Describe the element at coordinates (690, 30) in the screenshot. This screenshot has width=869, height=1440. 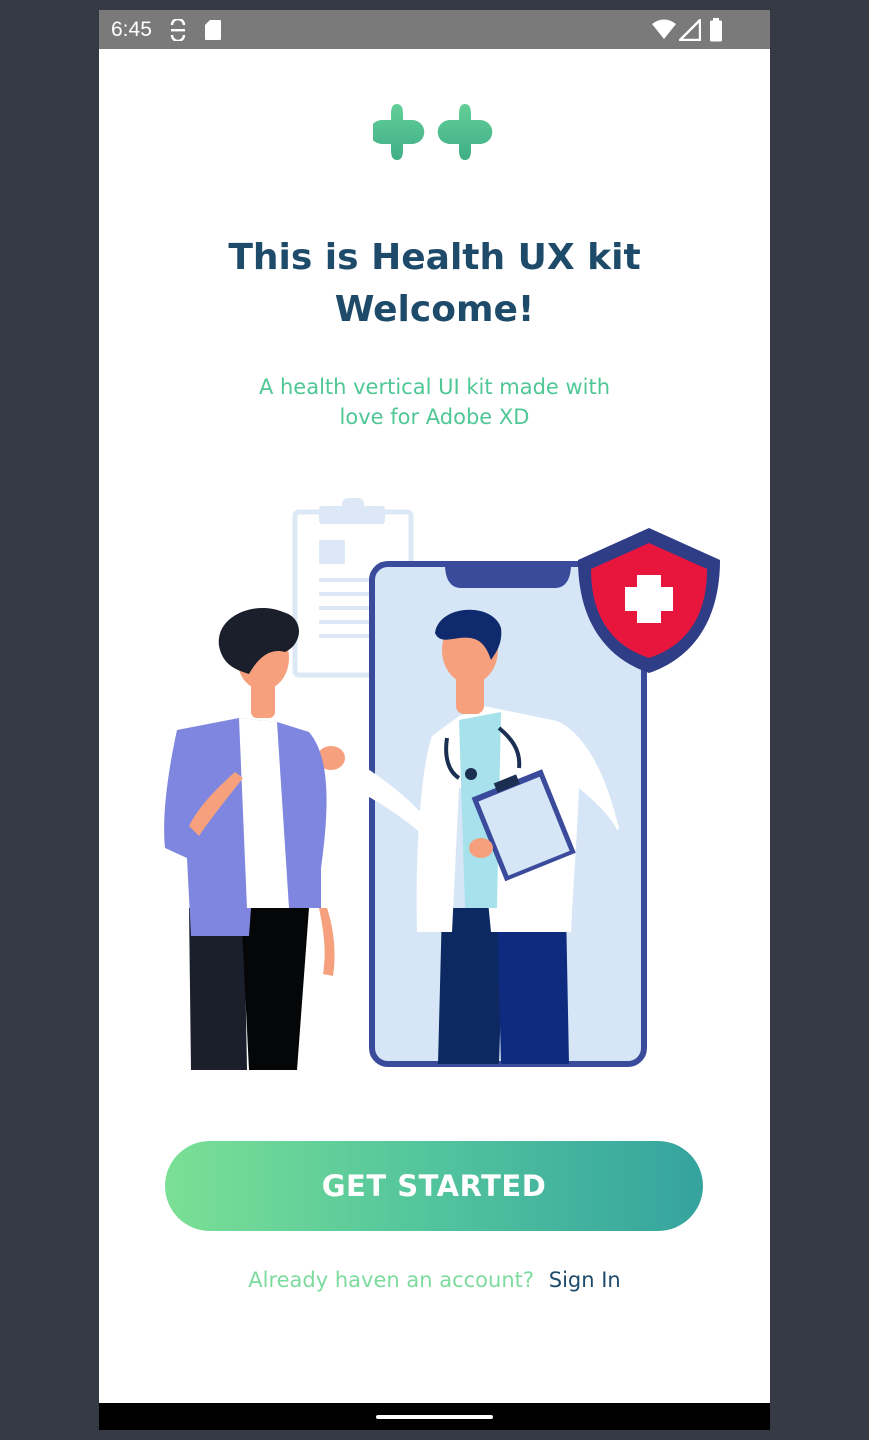
I see `cellular-signal-icon` at that location.